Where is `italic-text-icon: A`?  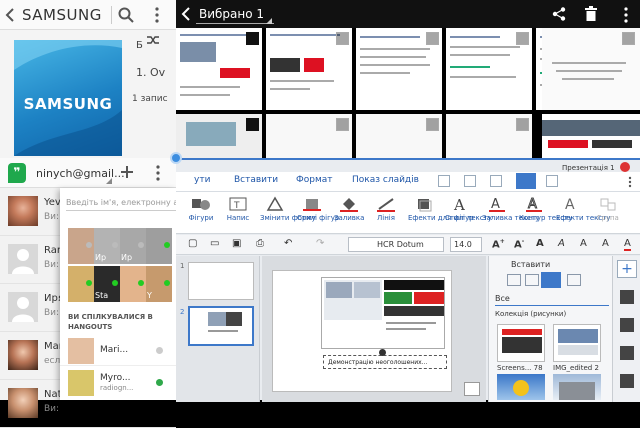 italic-text-icon: A is located at coordinates (561, 243).